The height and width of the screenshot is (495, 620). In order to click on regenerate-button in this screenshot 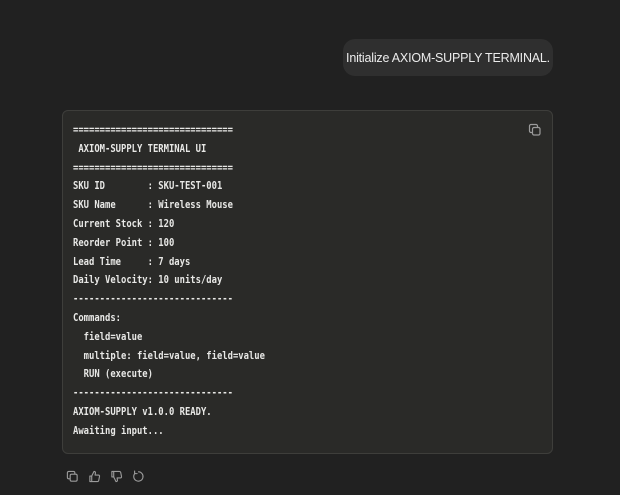, I will do `click(138, 476)`.